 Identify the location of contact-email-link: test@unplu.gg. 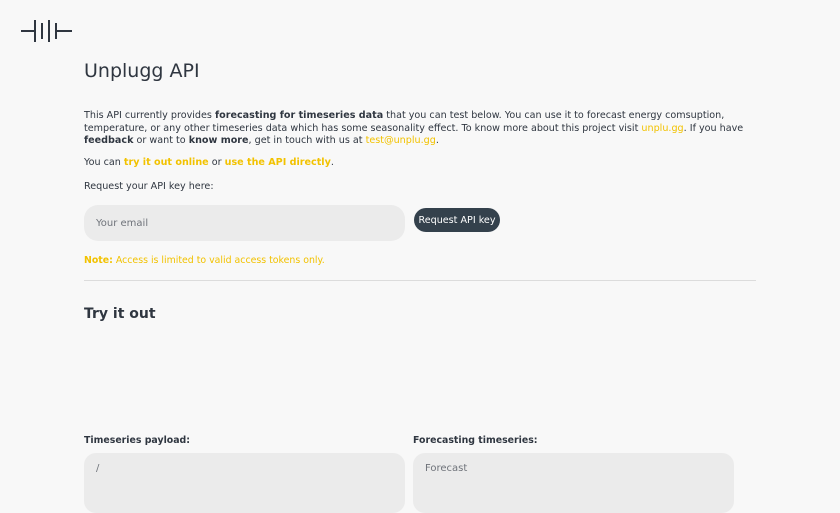
(401, 140).